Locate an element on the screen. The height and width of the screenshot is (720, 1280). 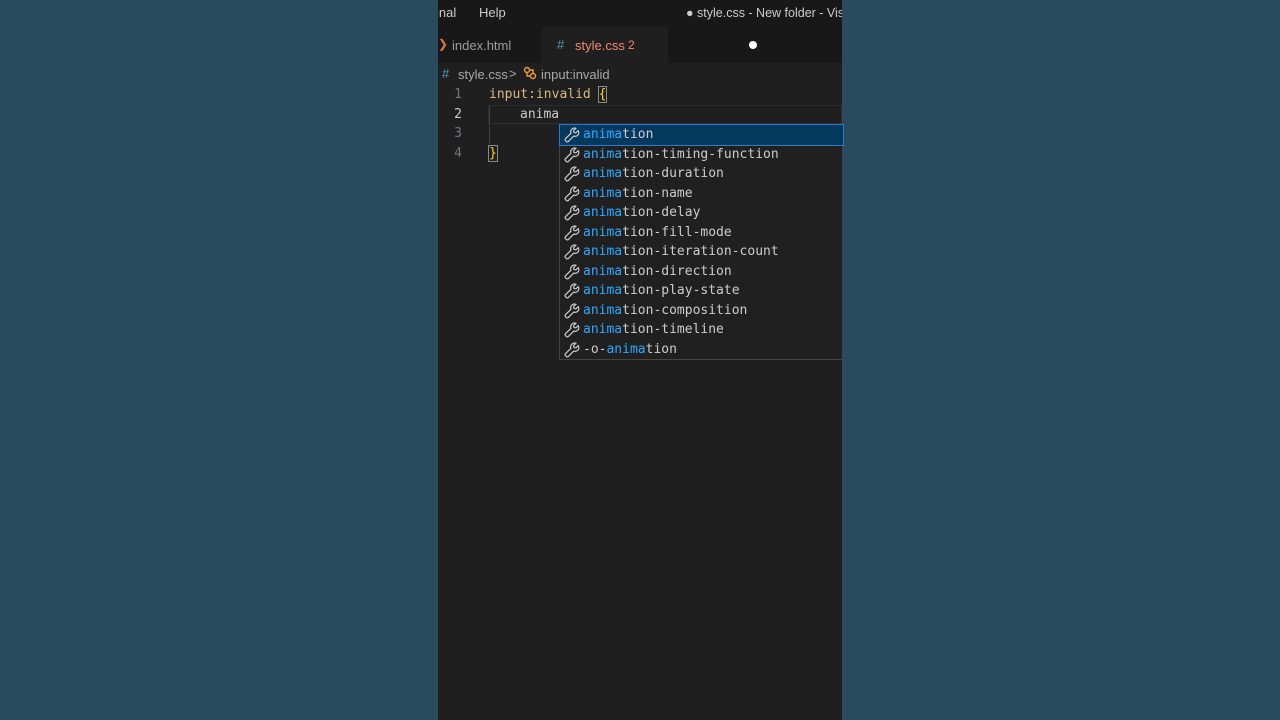
line-number: 1 is located at coordinates (458, 94).